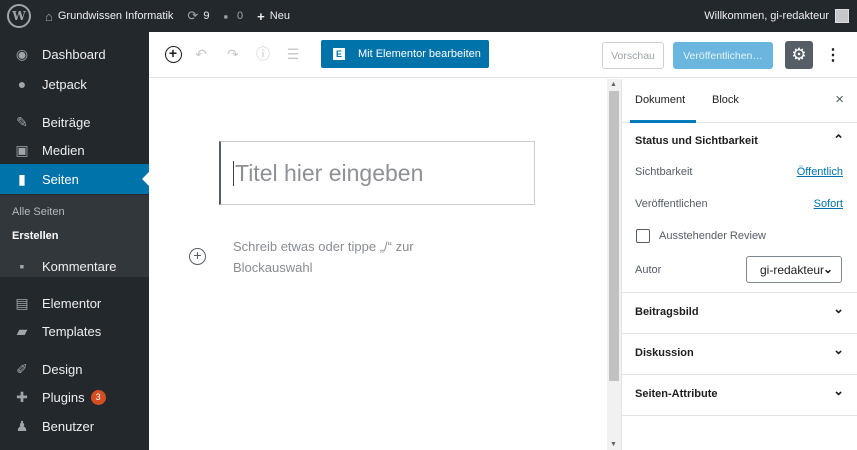 This screenshot has width=857, height=450. Describe the element at coordinates (74, 150) in the screenshot. I see `sidebar-item-medien: ▣ Medien` at that location.